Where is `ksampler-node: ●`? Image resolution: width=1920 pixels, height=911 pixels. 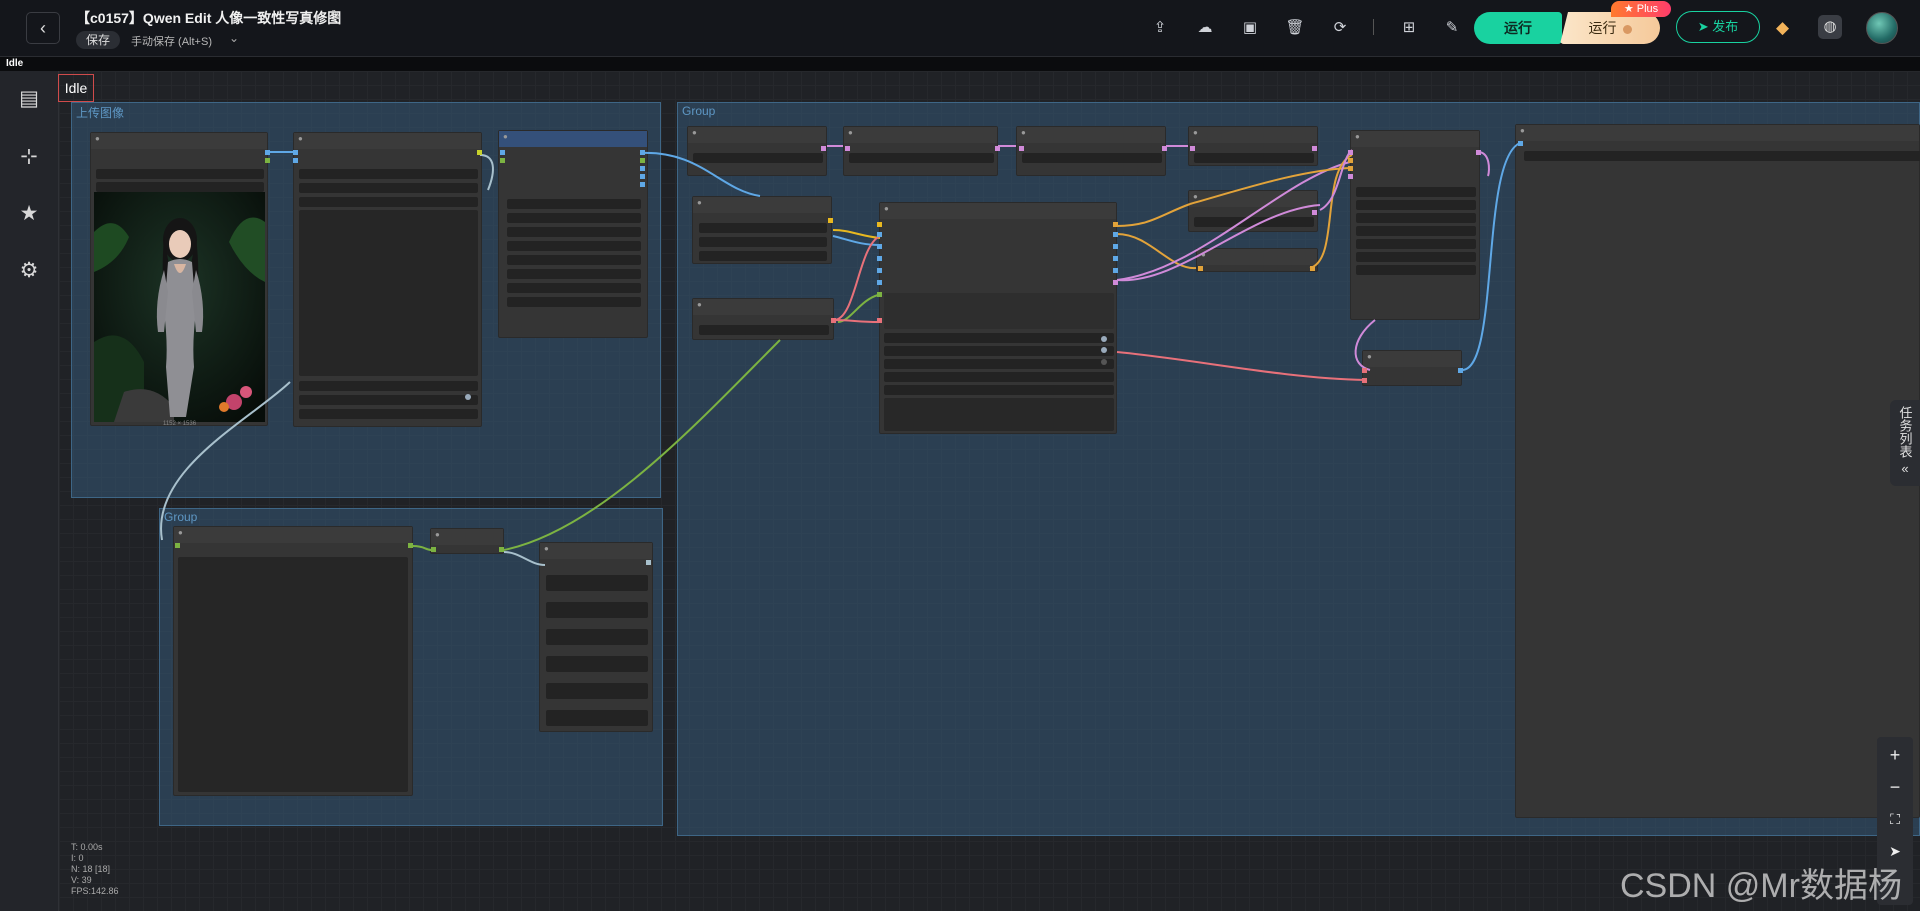 ksampler-node: ● is located at coordinates (998, 318).